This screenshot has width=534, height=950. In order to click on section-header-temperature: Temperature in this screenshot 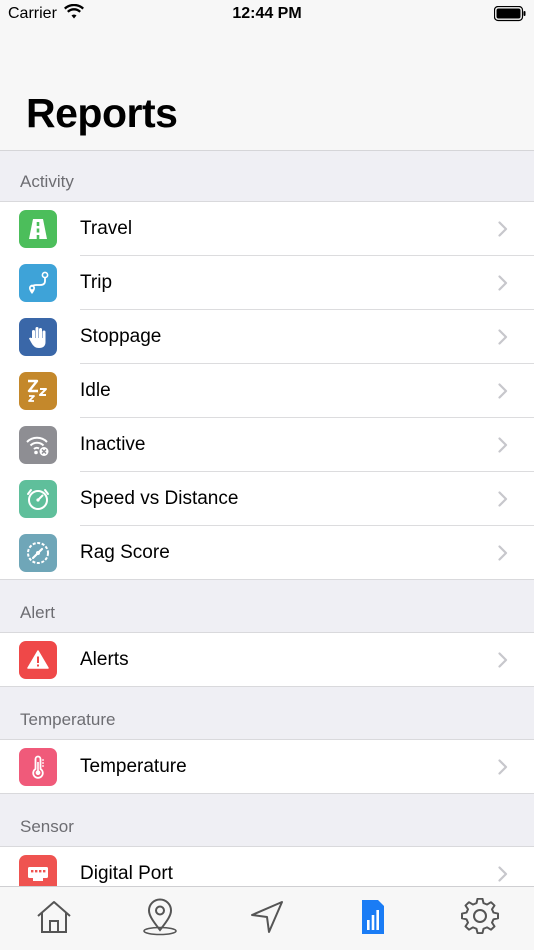, I will do `click(267, 713)`.